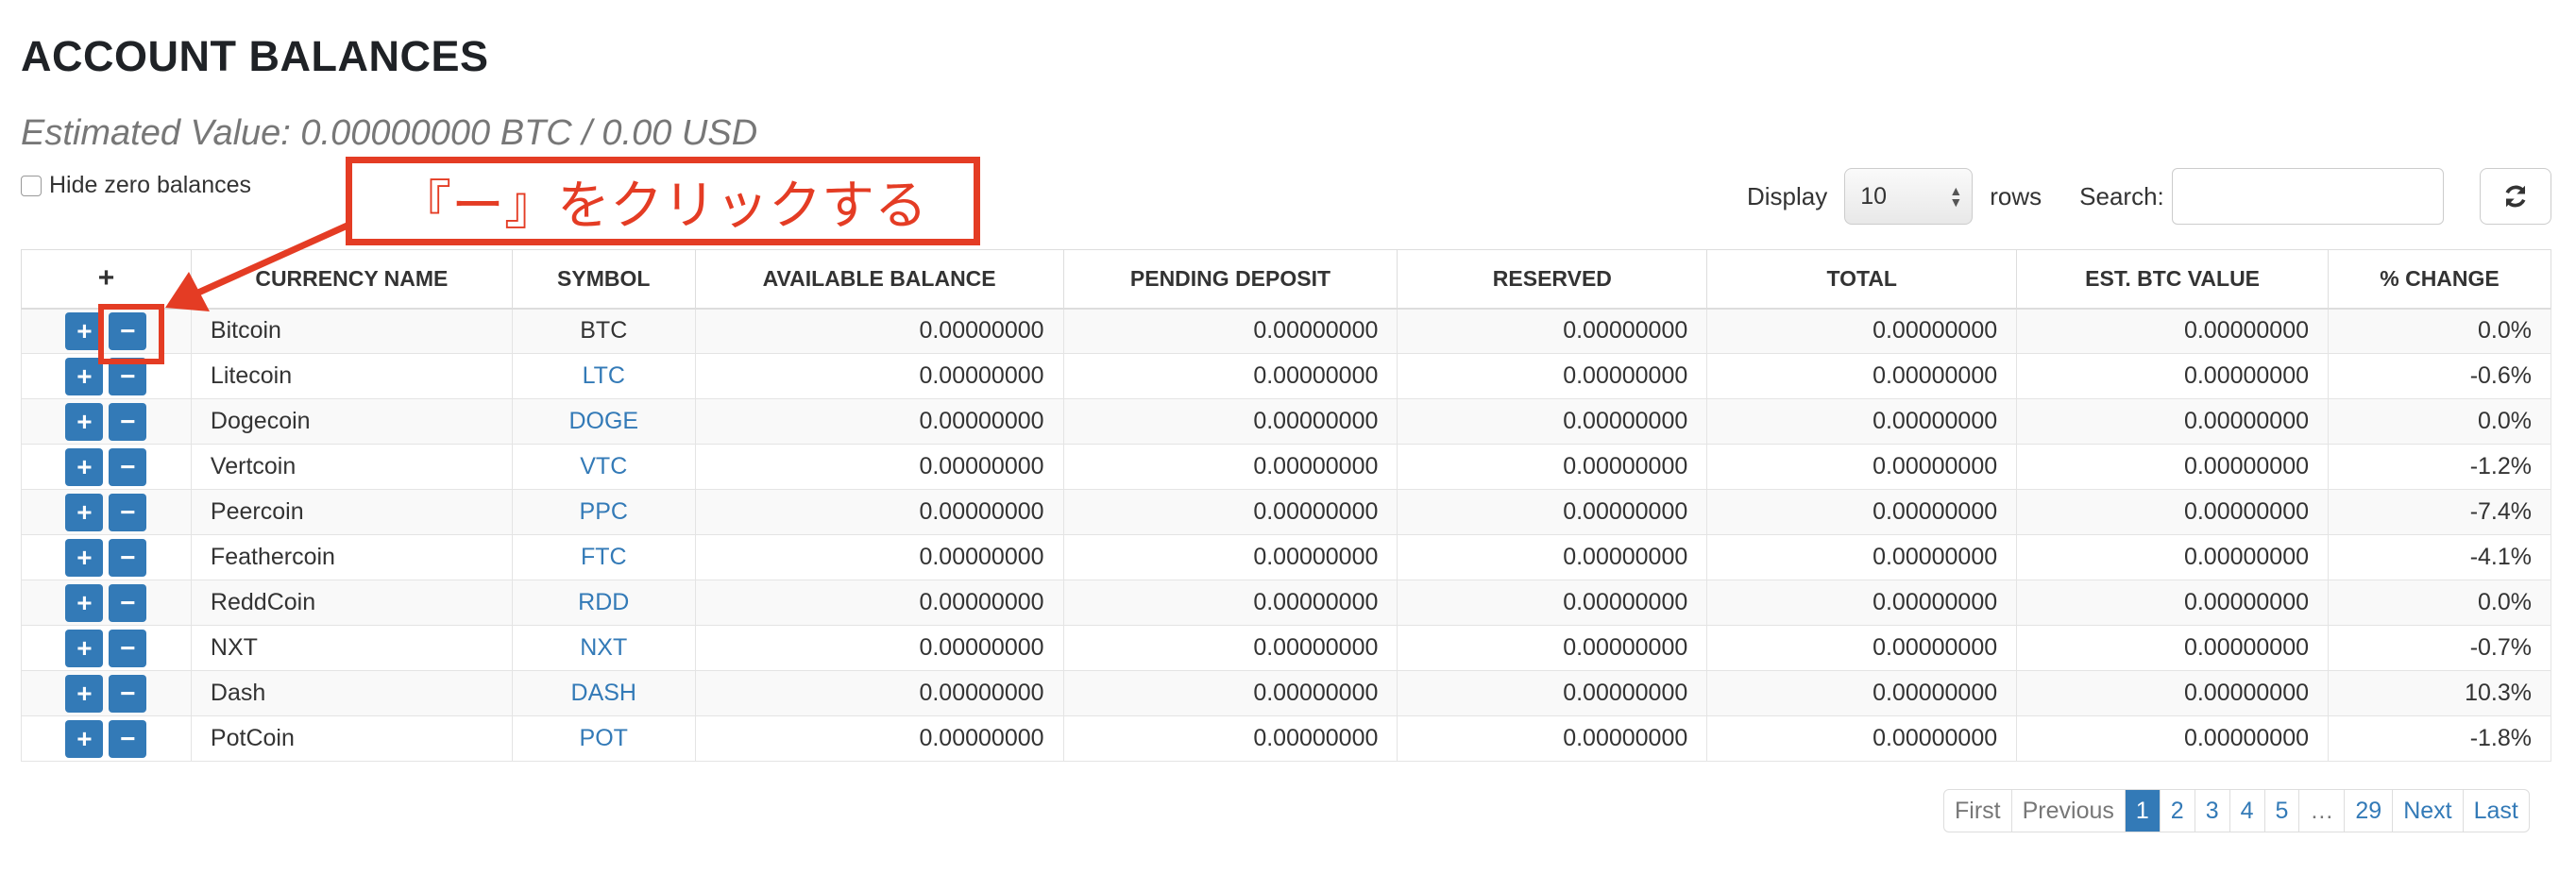  What do you see at coordinates (603, 693) in the screenshot?
I see `currency-symbol-link: DASH` at bounding box center [603, 693].